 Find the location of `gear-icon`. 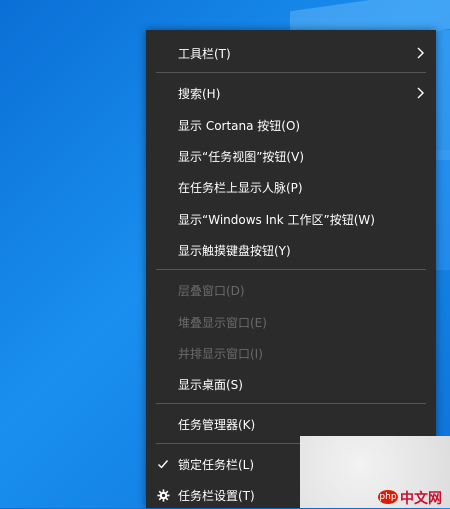

gear-icon is located at coordinates (163, 495).